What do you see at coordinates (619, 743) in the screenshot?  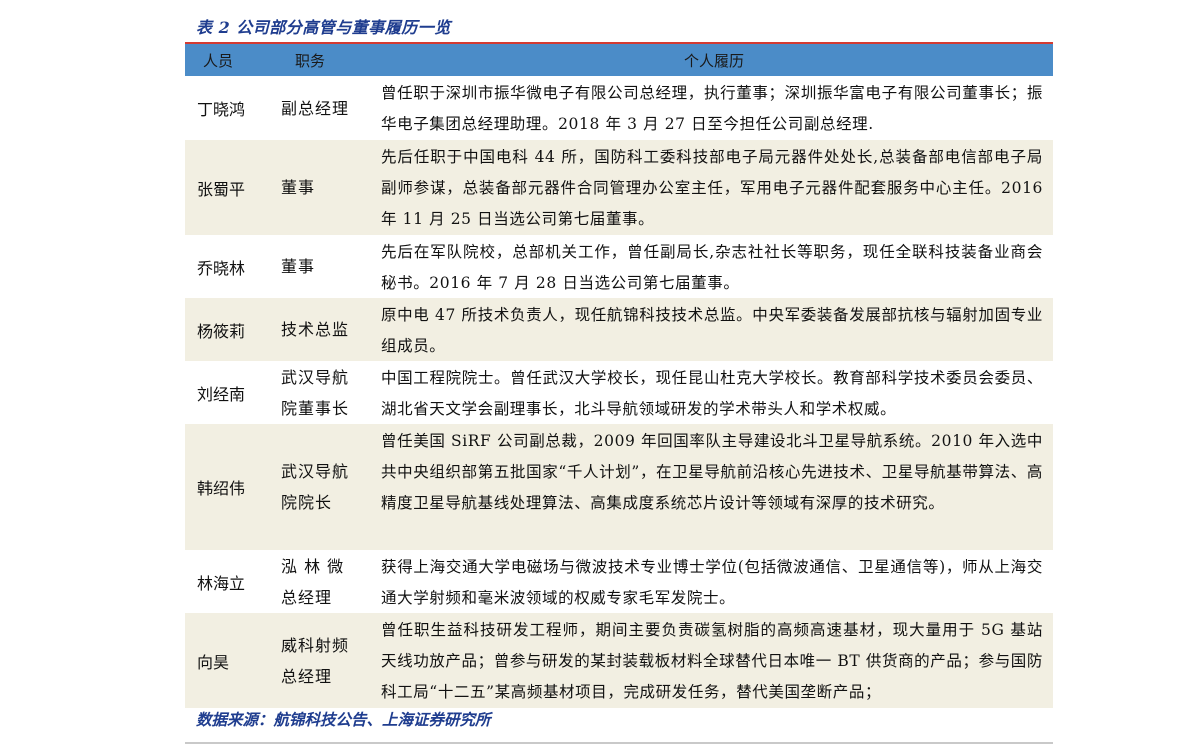 I see `bottom-divider` at bounding box center [619, 743].